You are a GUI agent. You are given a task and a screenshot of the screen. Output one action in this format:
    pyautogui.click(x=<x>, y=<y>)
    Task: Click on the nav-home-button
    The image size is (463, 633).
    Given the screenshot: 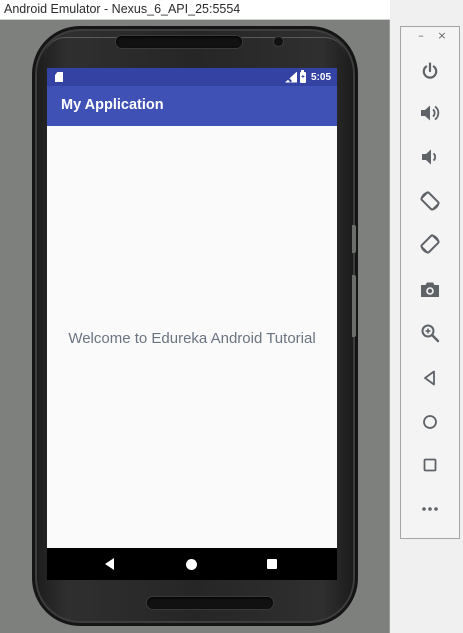 What is the action you would take?
    pyautogui.click(x=191, y=564)
    